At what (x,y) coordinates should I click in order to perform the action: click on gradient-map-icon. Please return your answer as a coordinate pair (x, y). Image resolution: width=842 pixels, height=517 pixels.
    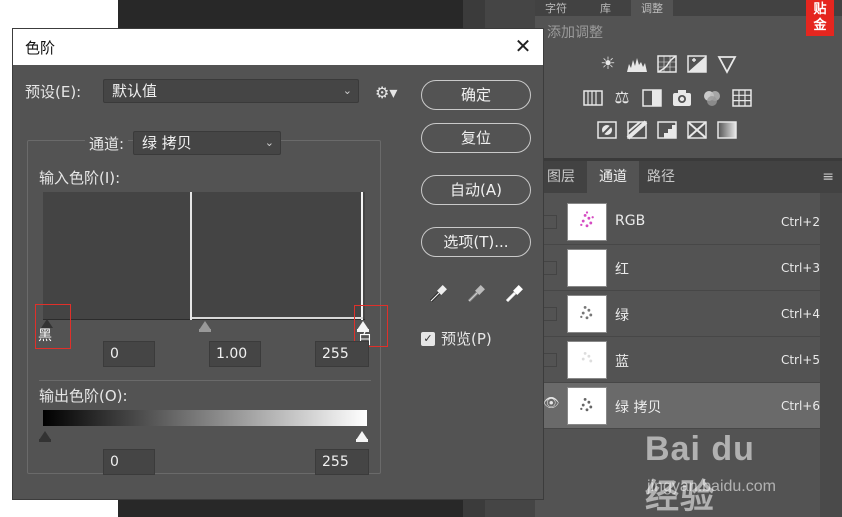
    Looking at the image, I should click on (727, 130).